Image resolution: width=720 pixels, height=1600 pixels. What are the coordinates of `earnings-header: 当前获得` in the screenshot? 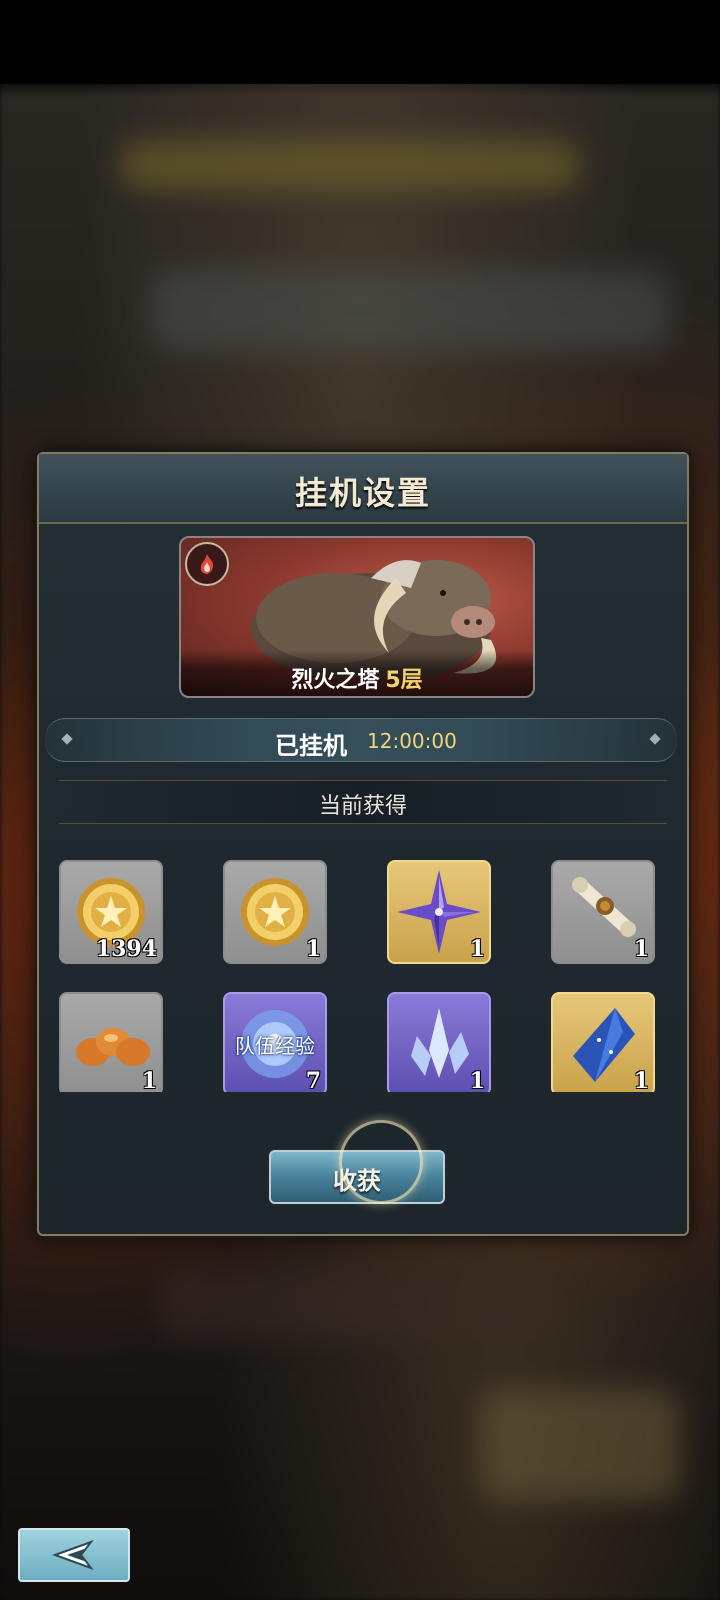 It's located at (363, 802).